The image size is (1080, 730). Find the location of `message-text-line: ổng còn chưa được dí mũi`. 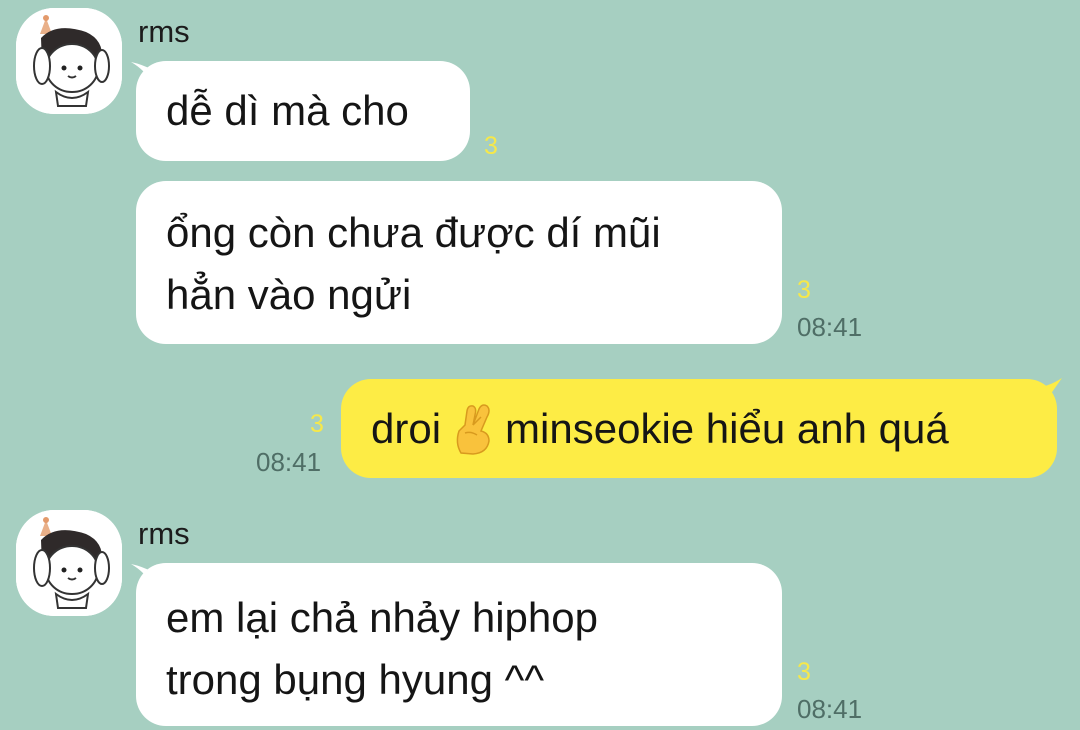

message-text-line: ổng còn chưa được dí mũi is located at coordinates (413, 232).